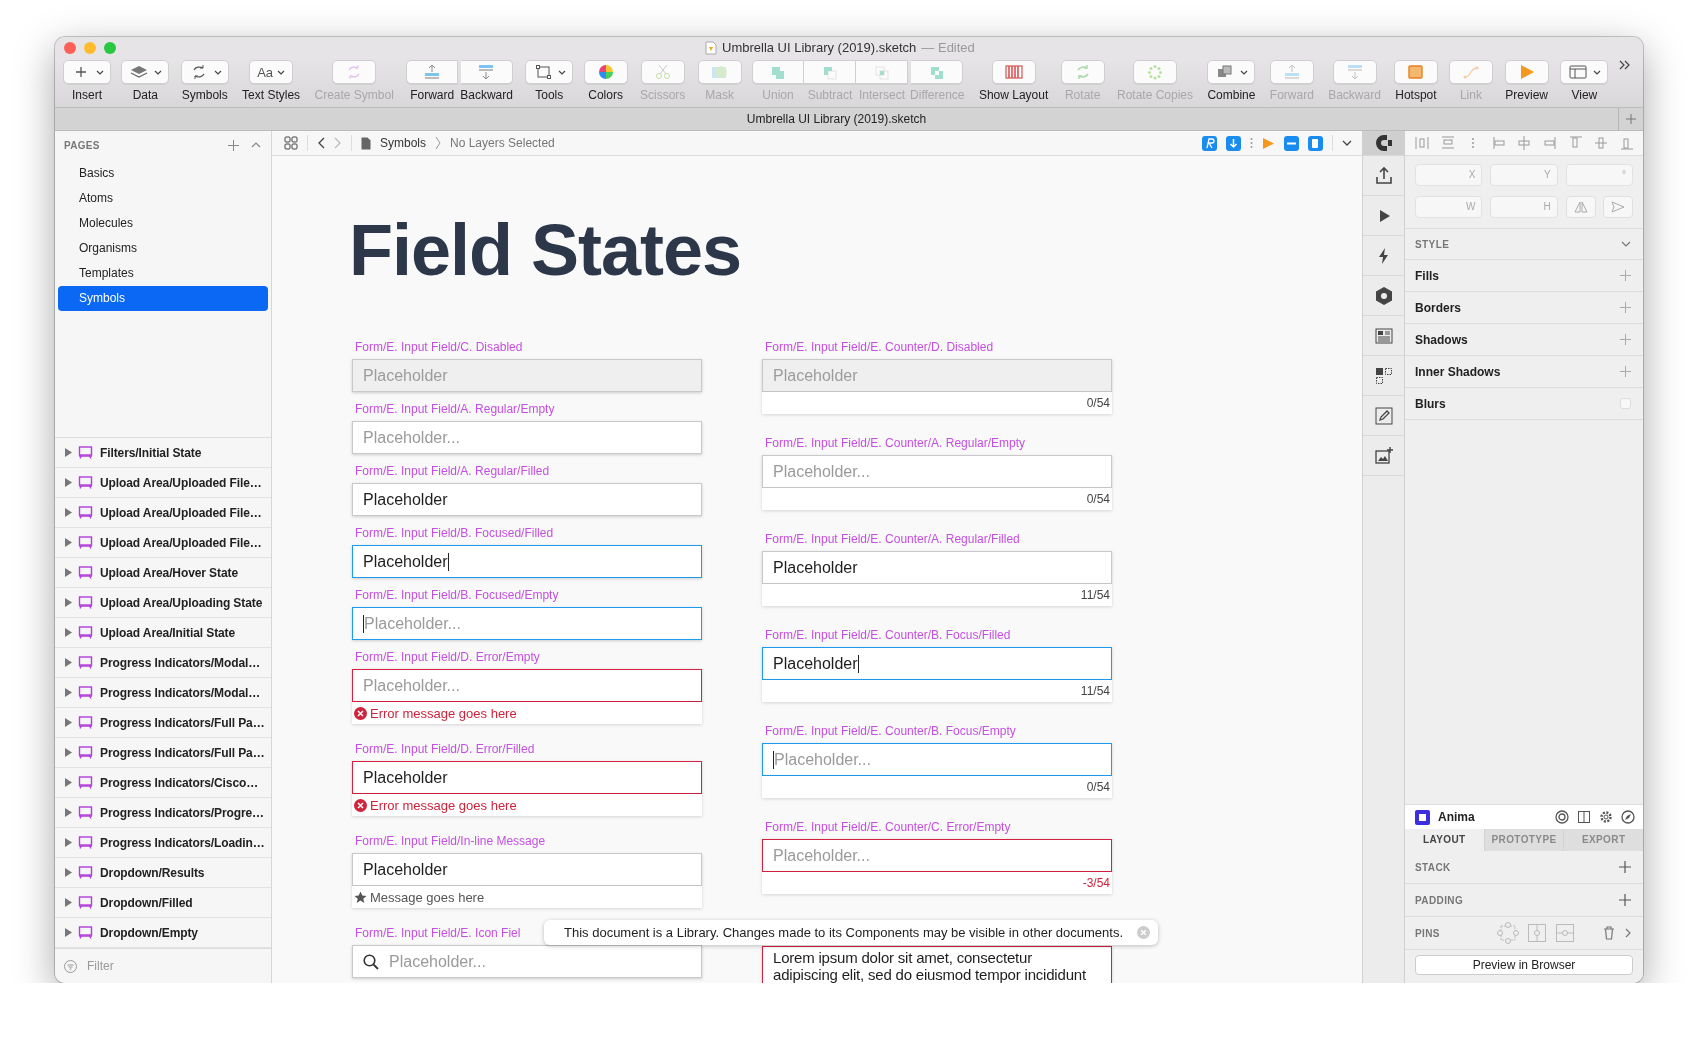 The image size is (1698, 1057). What do you see at coordinates (1562, 817) in the screenshot?
I see `target-icon` at bounding box center [1562, 817].